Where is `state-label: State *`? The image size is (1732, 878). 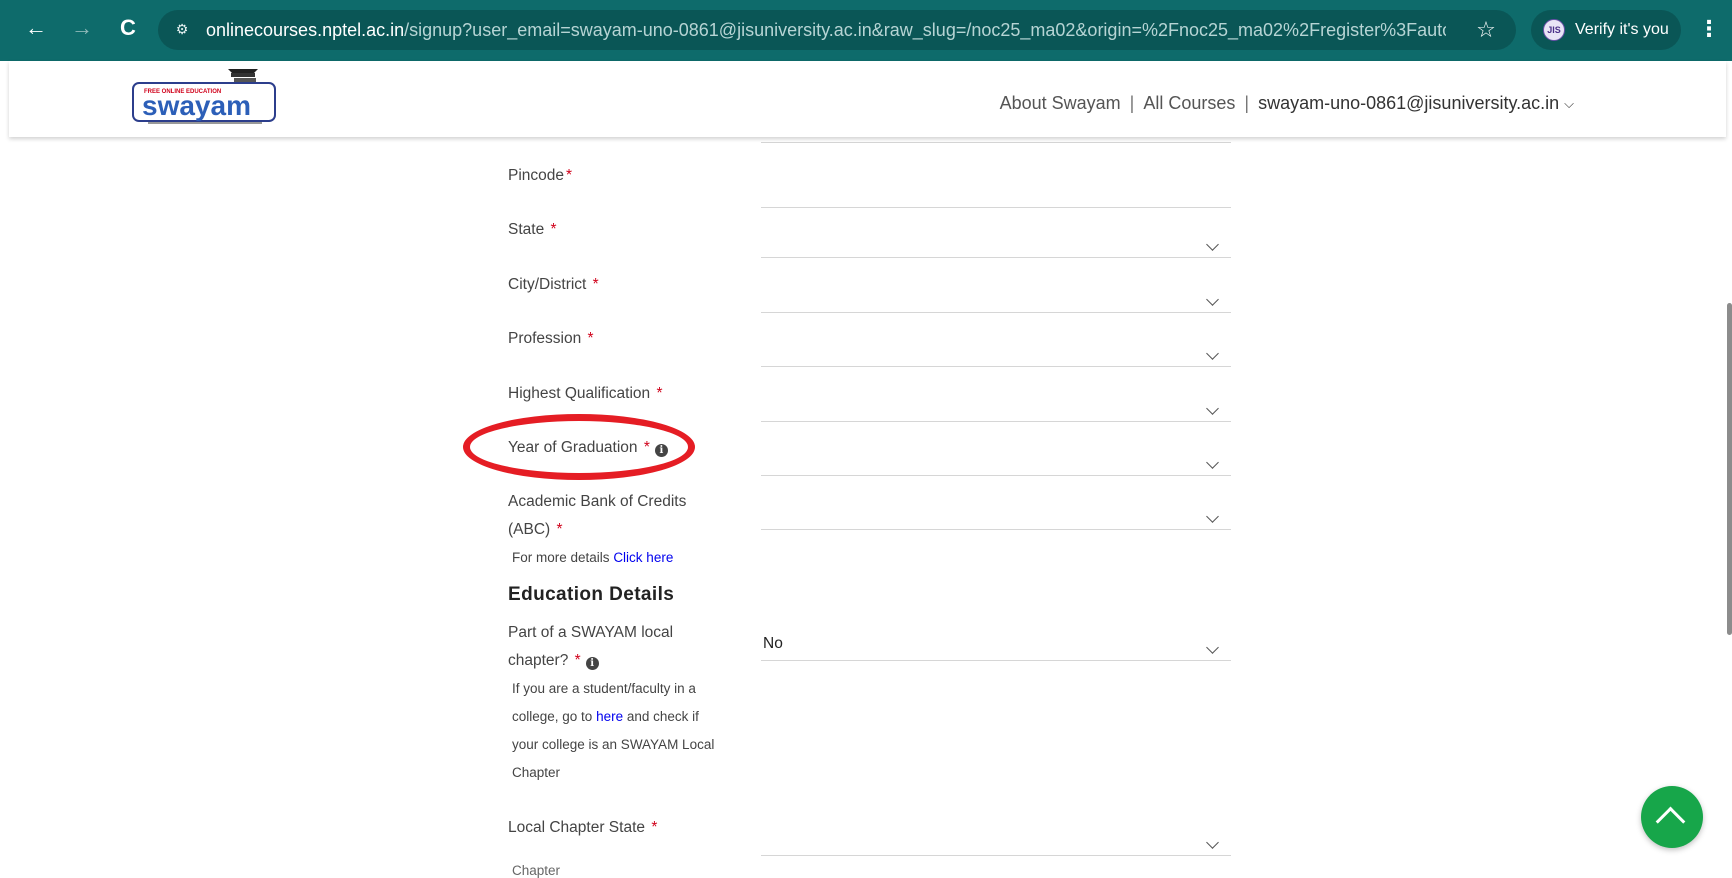 state-label: State * is located at coordinates (532, 229).